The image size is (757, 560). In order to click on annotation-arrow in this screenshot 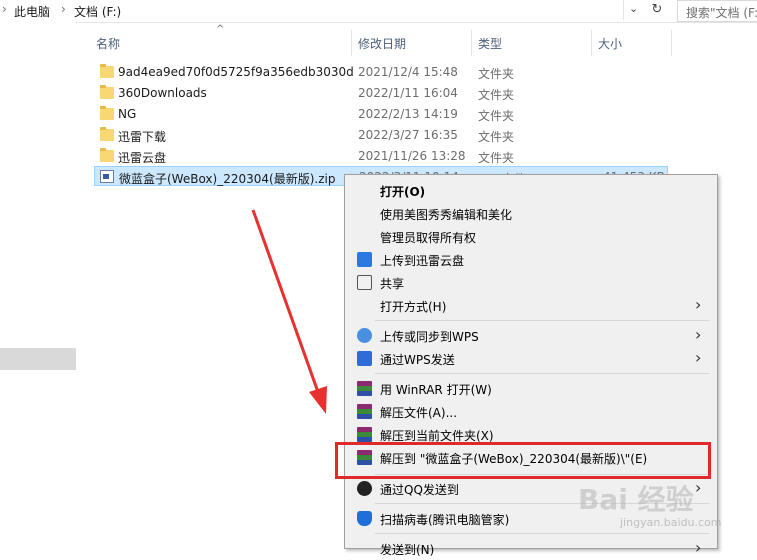, I will do `click(289, 311)`.